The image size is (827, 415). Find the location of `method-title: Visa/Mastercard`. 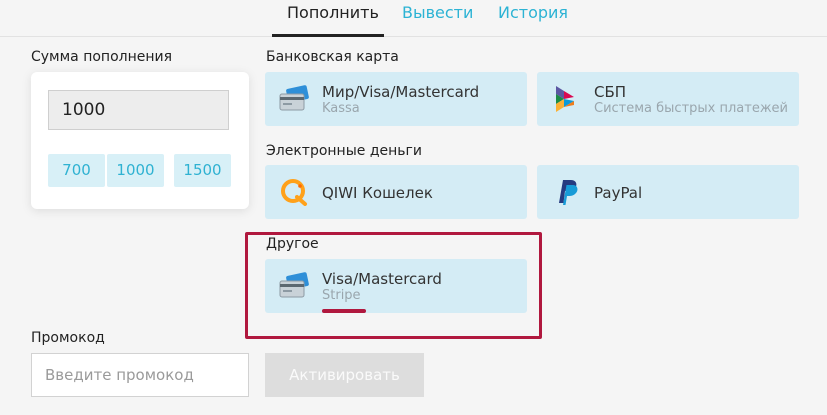

method-title: Visa/Mastercard is located at coordinates (382, 279).